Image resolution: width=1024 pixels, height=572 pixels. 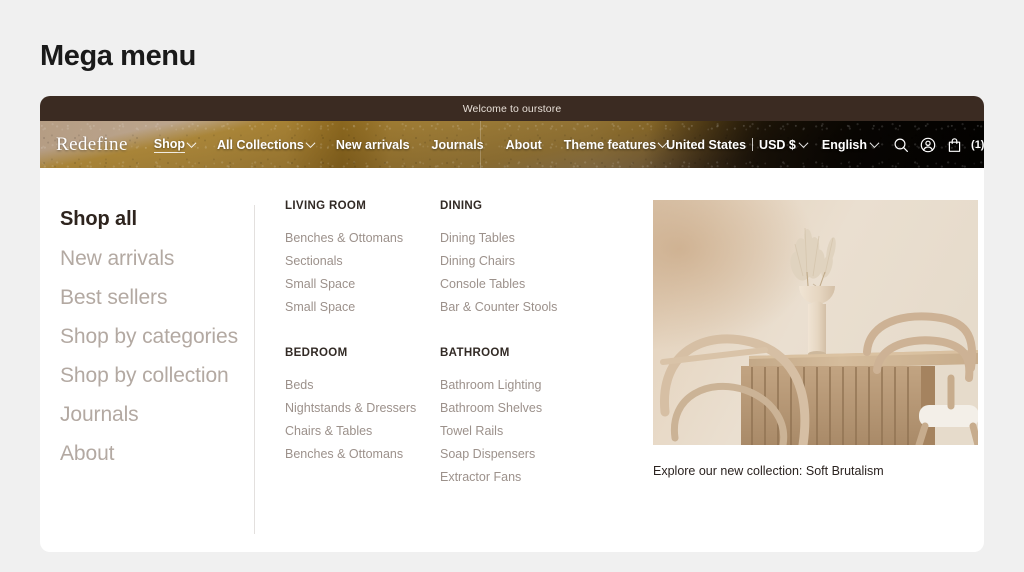 I want to click on nav-item-all-collections: All Collections, so click(x=266, y=144).